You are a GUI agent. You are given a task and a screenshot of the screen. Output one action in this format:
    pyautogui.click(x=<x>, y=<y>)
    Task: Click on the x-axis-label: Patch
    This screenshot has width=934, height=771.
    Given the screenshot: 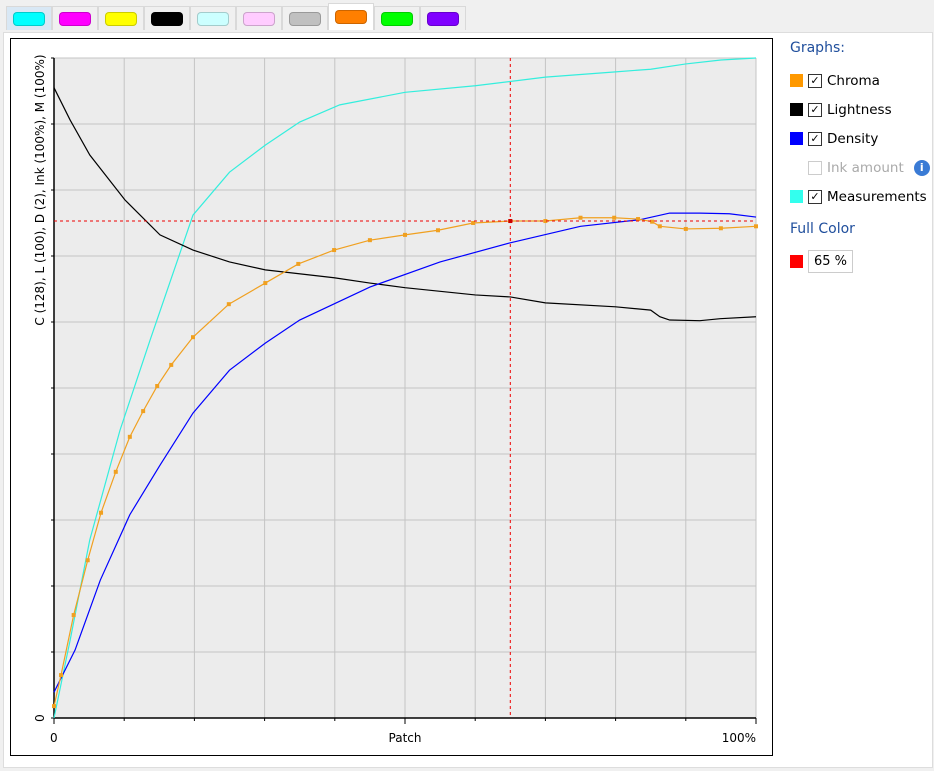 What is the action you would take?
    pyautogui.click(x=405, y=738)
    